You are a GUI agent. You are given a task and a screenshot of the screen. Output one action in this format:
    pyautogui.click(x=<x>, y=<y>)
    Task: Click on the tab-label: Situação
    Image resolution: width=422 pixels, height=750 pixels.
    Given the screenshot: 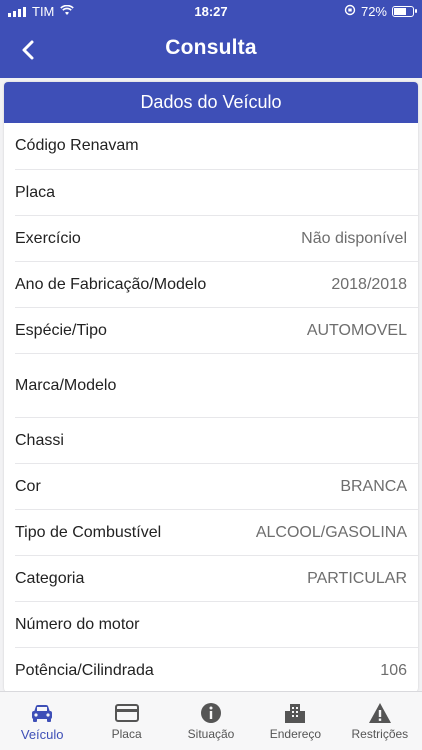 What is the action you would take?
    pyautogui.click(x=211, y=734)
    